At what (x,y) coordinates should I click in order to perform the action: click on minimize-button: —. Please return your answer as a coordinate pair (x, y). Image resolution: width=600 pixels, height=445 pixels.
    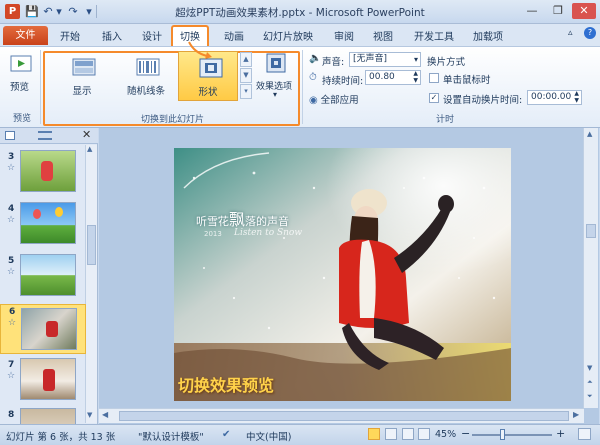
    Looking at the image, I should click on (532, 11).